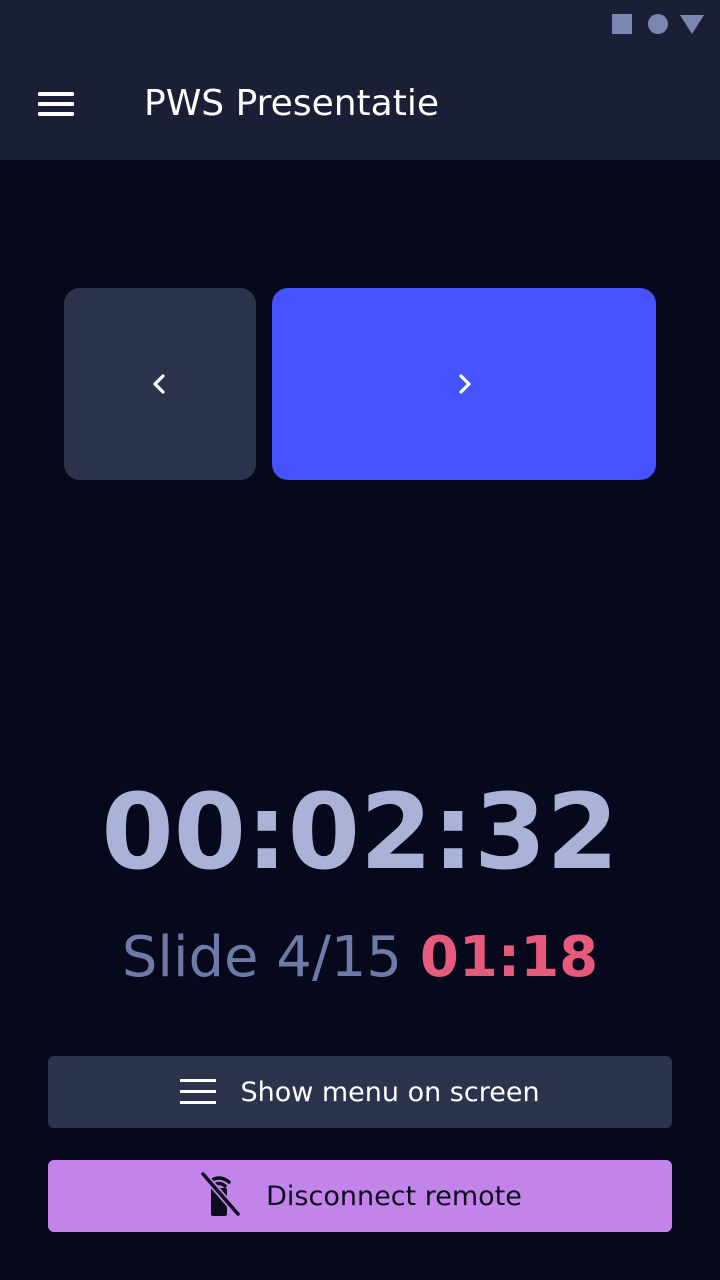 The image size is (720, 1280). I want to click on chevron-right-icon, so click(465, 384).